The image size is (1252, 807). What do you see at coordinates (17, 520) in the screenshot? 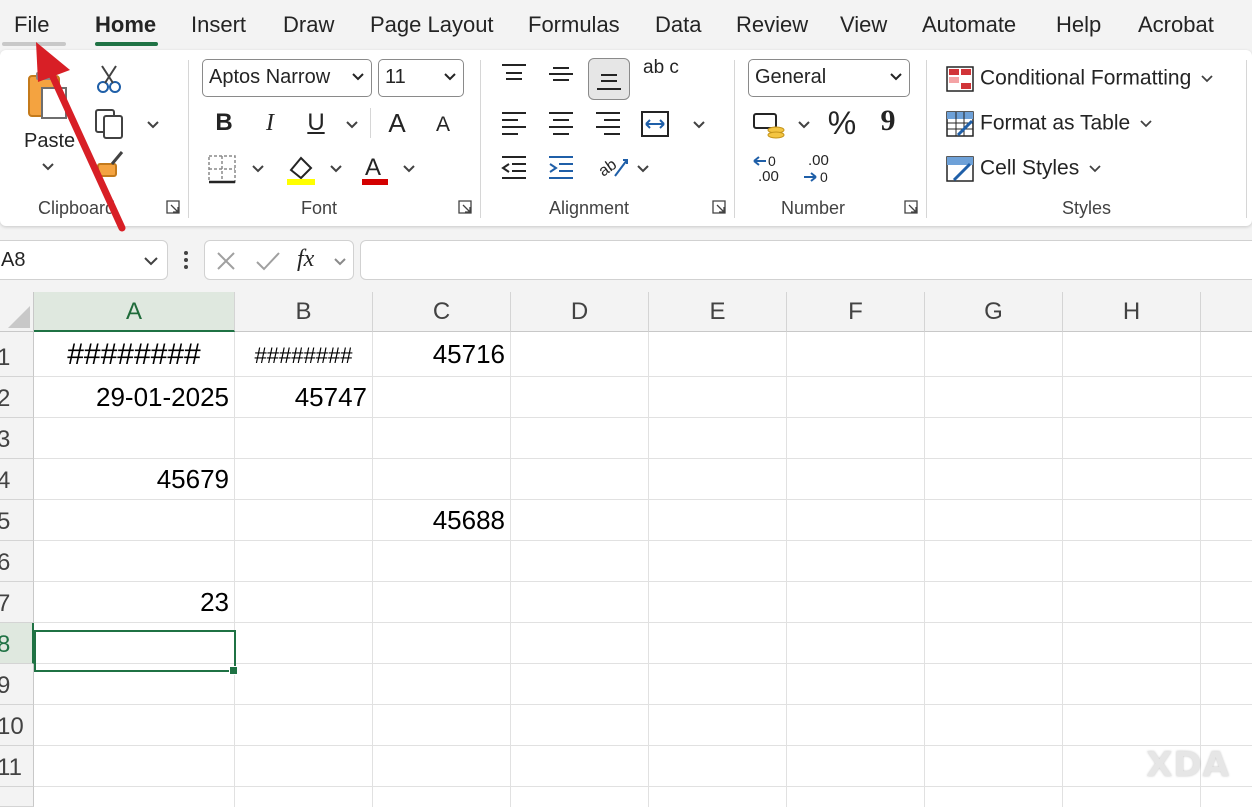
I see `row-header-5: 5` at bounding box center [17, 520].